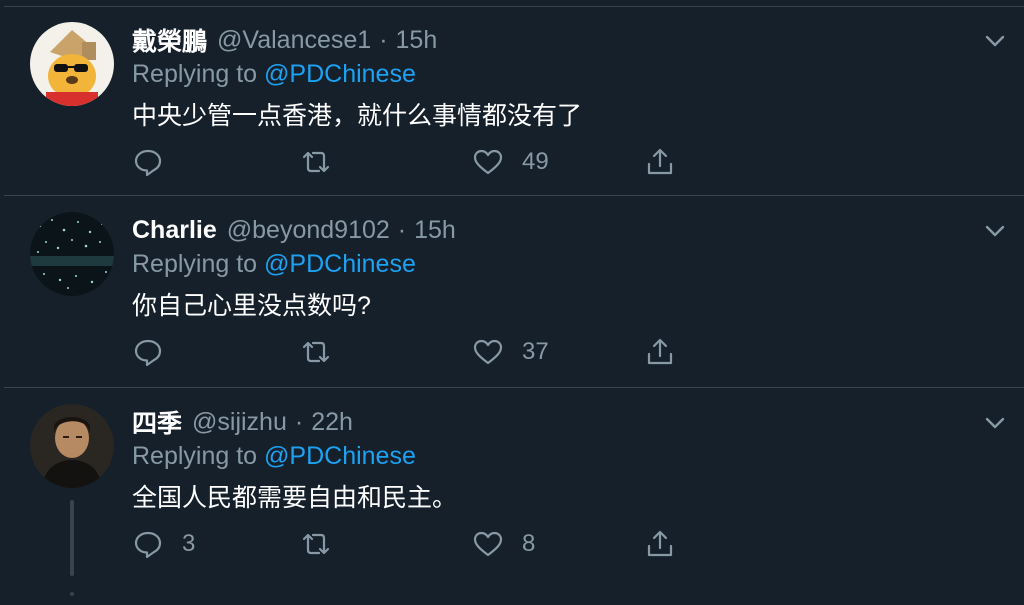 The height and width of the screenshot is (605, 1024). I want to click on display-name: Charlie, so click(174, 230).